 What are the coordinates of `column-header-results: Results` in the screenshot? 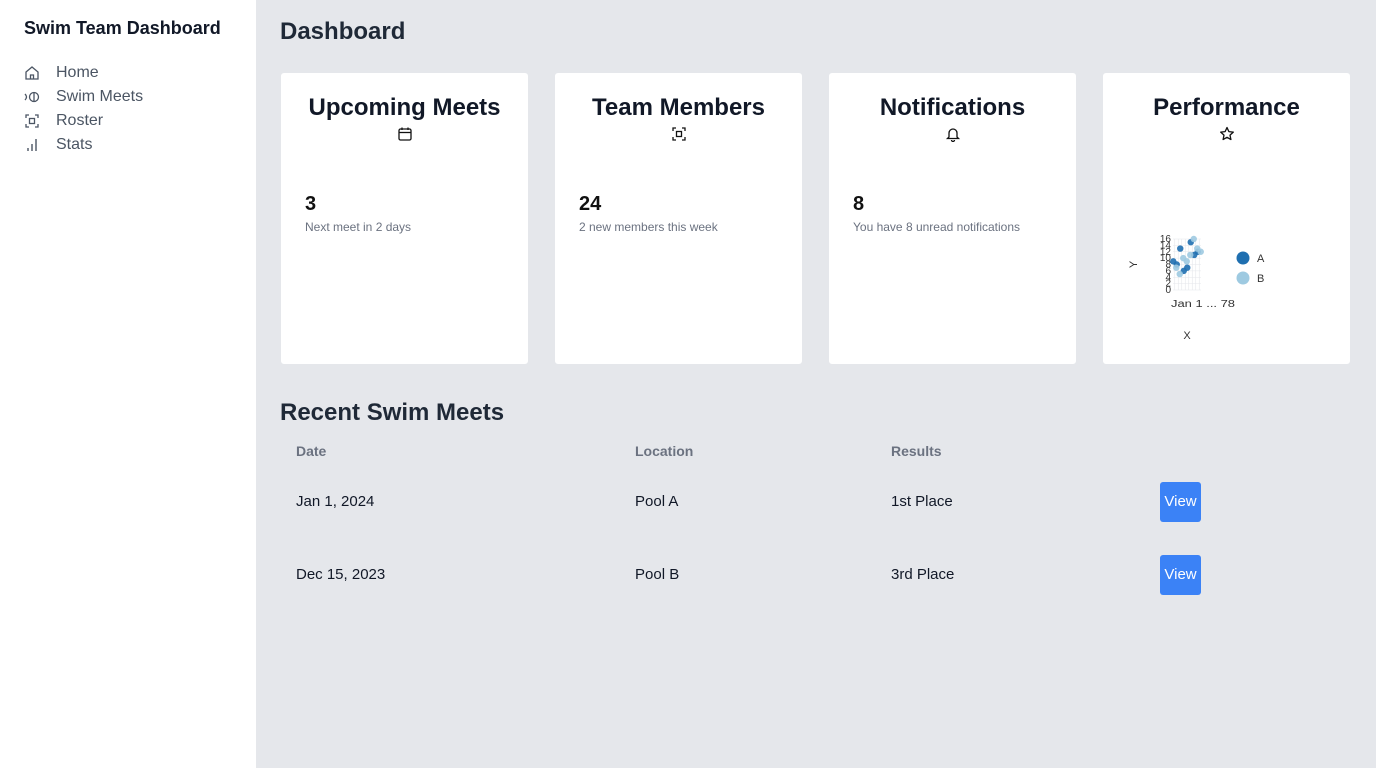 It's located at (916, 451).